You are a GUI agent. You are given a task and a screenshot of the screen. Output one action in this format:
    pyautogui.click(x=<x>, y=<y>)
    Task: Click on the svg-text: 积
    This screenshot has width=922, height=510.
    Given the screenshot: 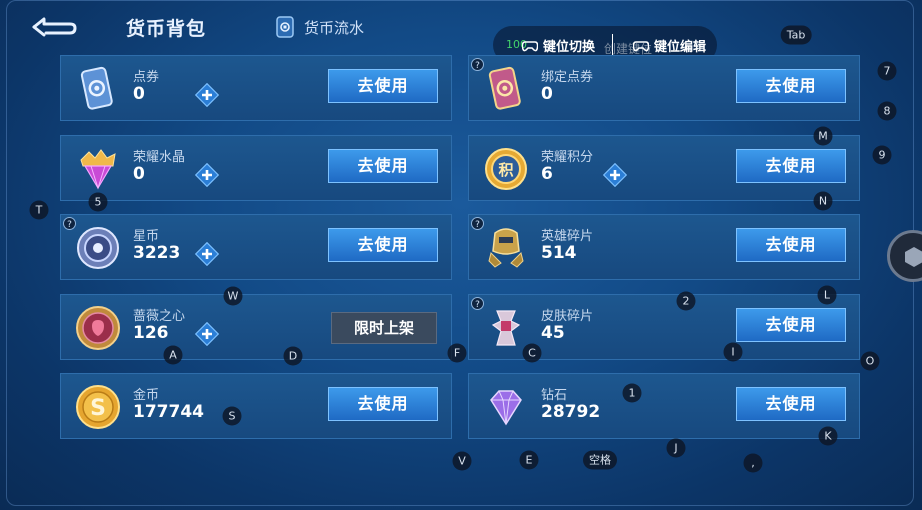 What is the action you would take?
    pyautogui.click(x=505, y=170)
    